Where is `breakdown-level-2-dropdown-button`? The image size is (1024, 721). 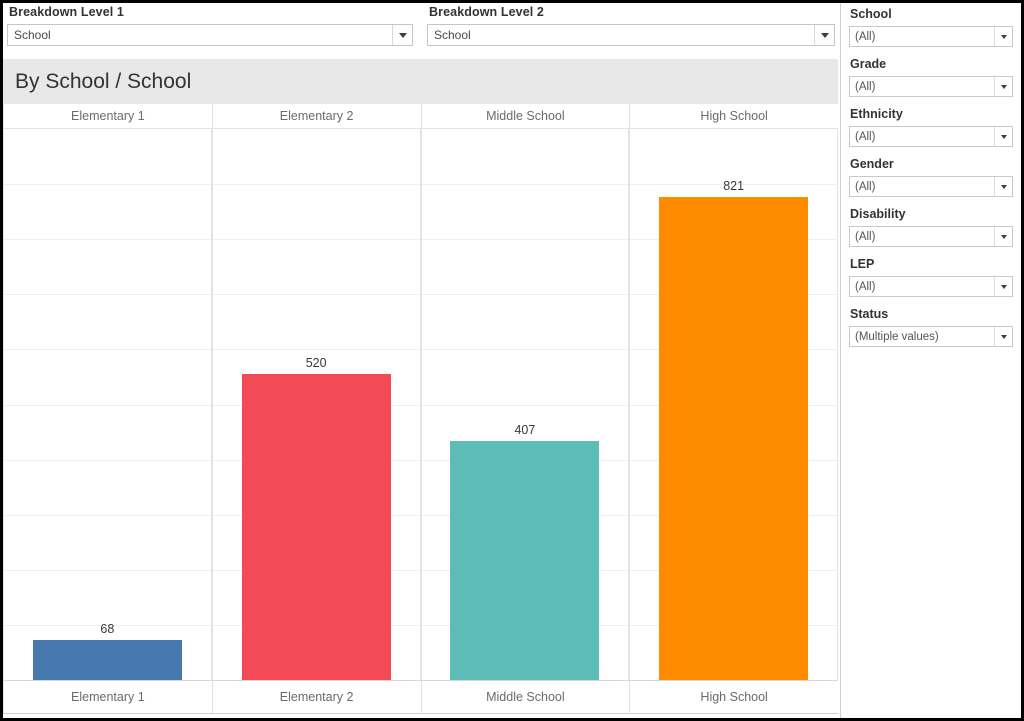 breakdown-level-2-dropdown-button is located at coordinates (824, 35).